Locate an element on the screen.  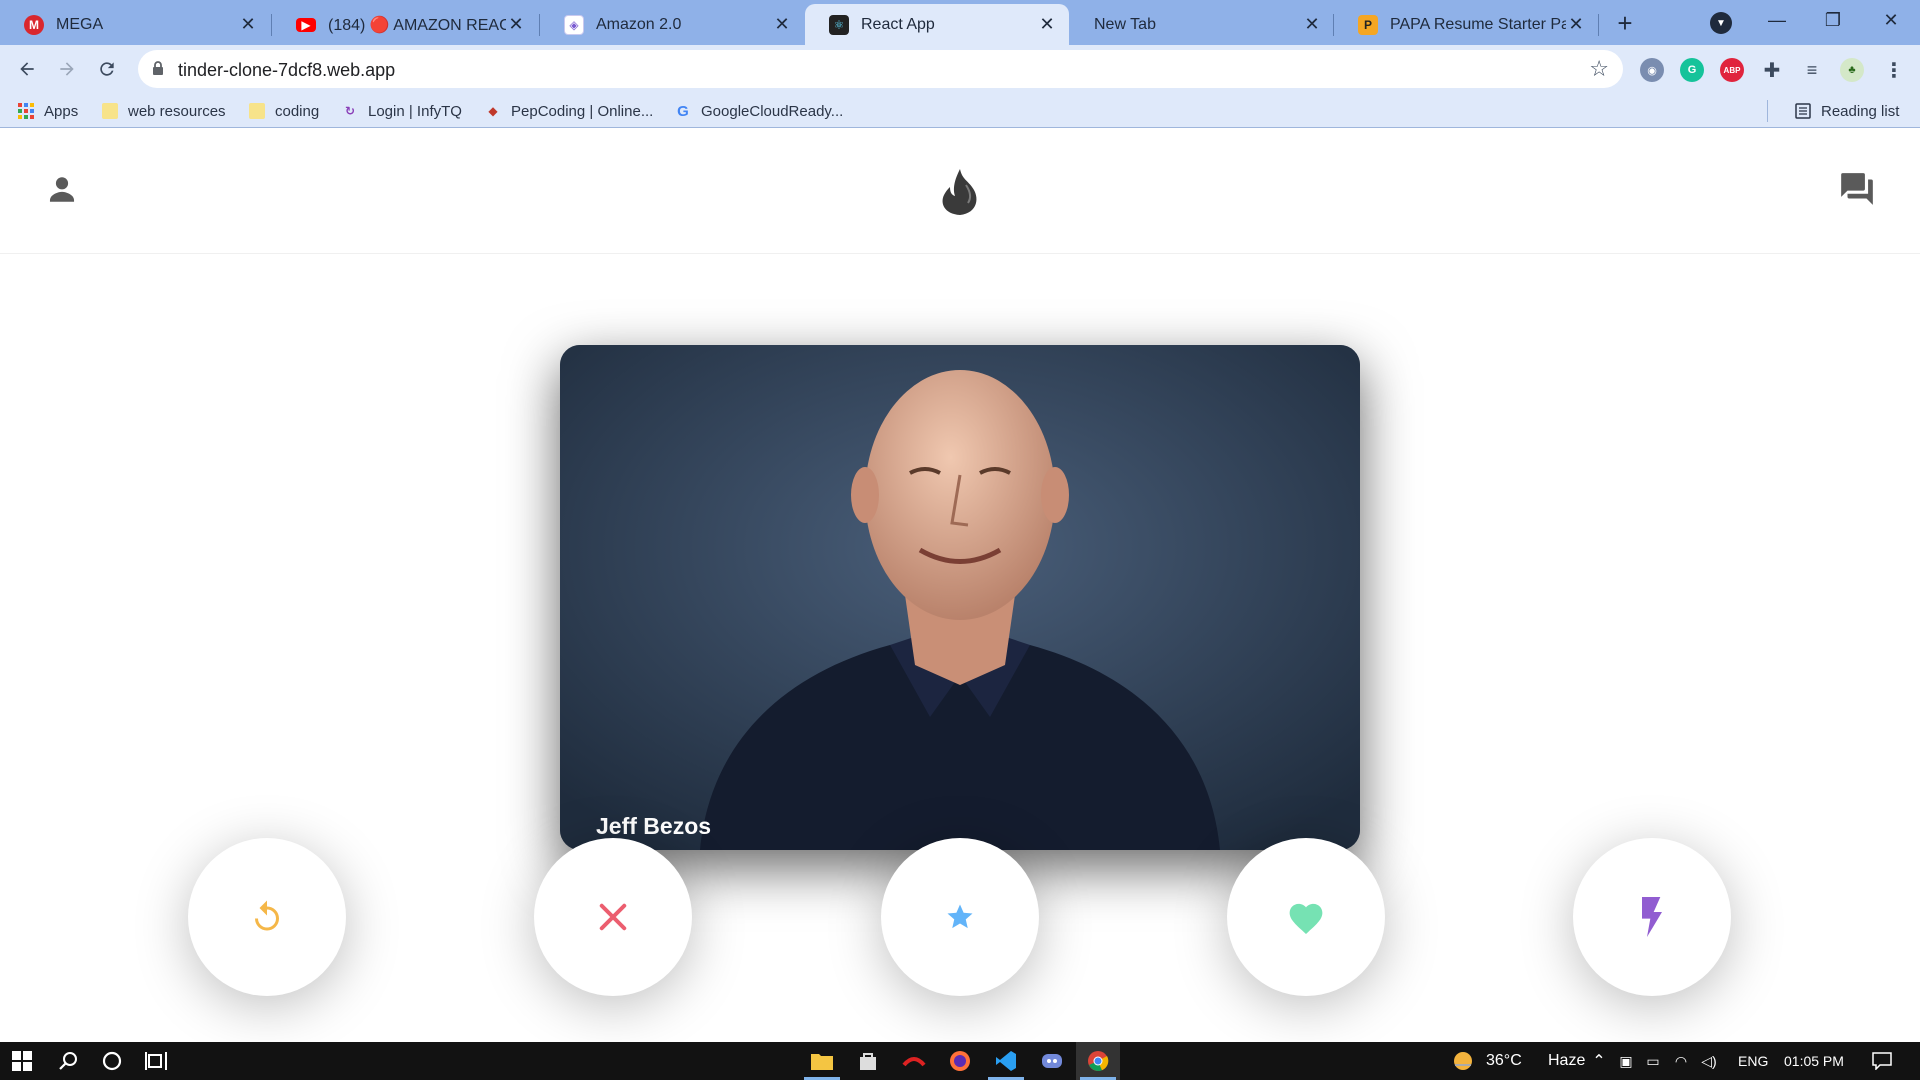
task-view-icon is located at coordinates (156, 1061).